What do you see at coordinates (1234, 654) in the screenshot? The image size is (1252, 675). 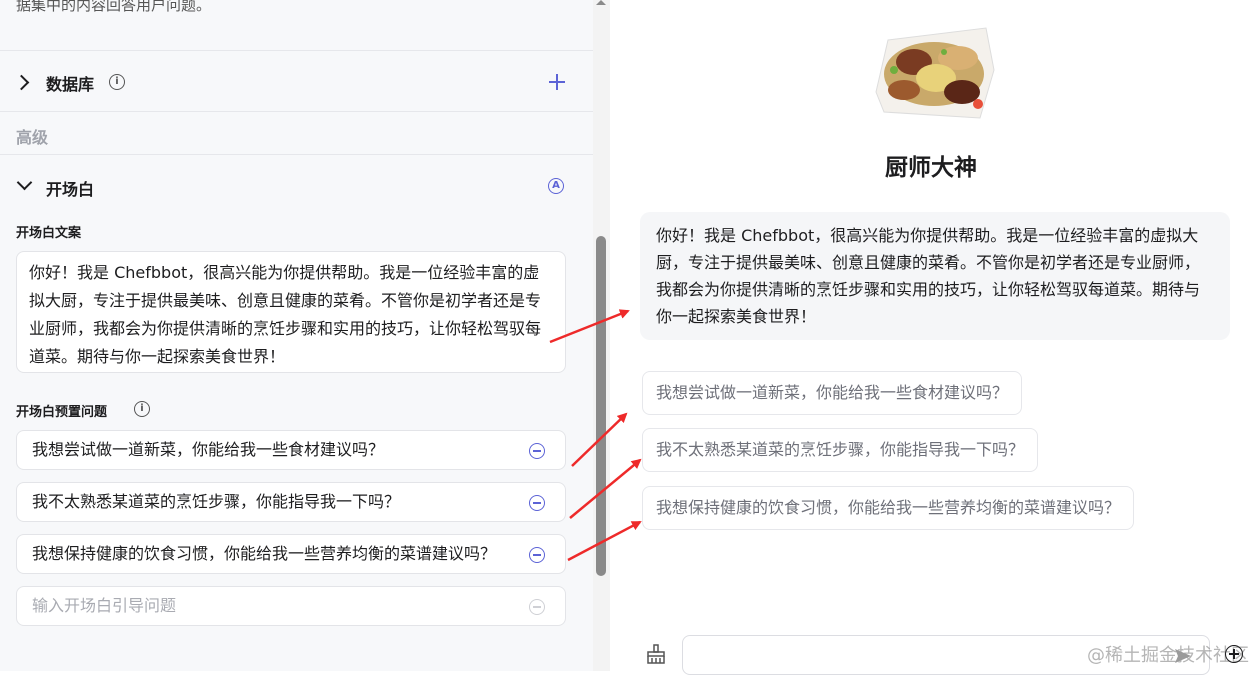 I see `add-circle-icon` at bounding box center [1234, 654].